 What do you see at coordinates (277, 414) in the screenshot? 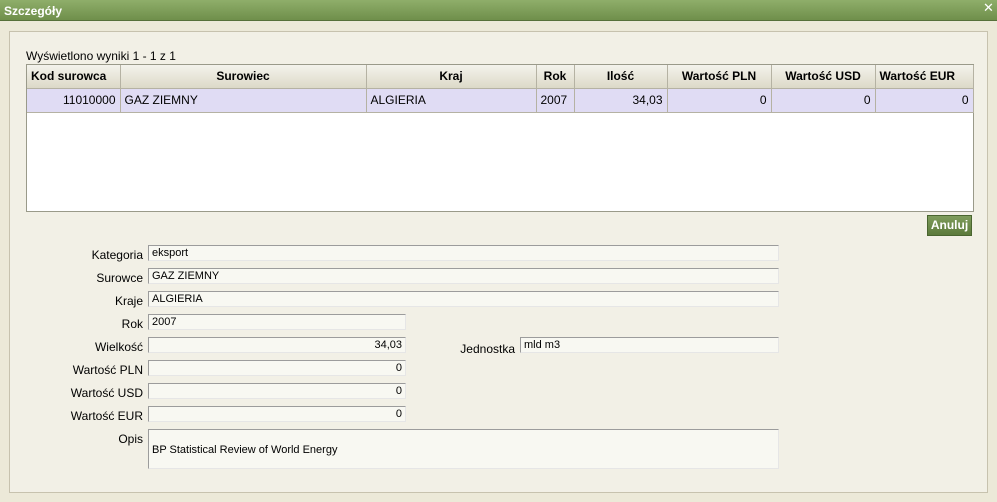
I see `wartosc-eur-field: 0` at bounding box center [277, 414].